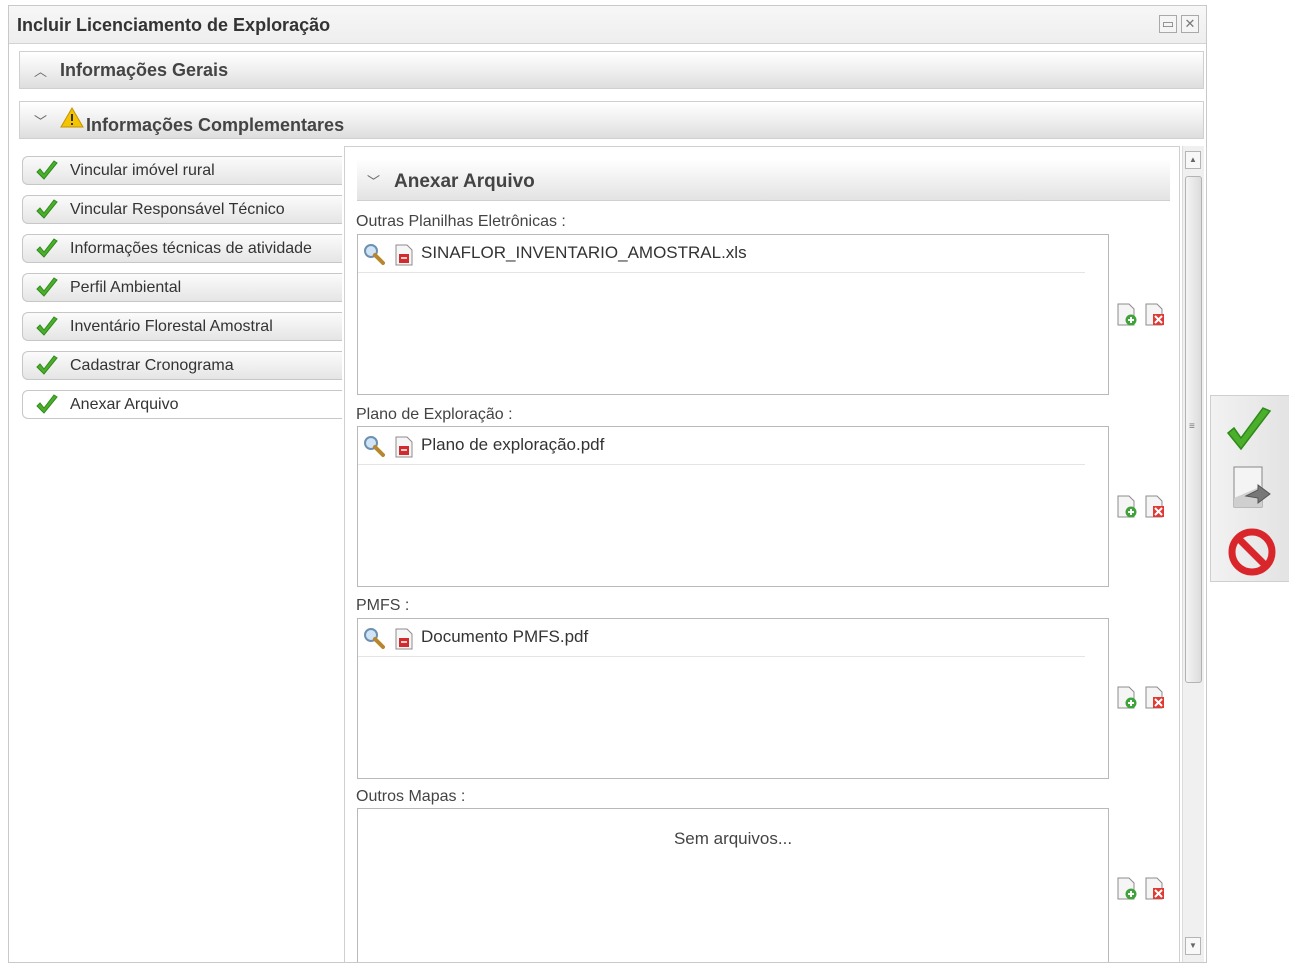  Describe the element at coordinates (124, 404) in the screenshot. I see `nav-item-label: Anexar Arquivo` at that location.